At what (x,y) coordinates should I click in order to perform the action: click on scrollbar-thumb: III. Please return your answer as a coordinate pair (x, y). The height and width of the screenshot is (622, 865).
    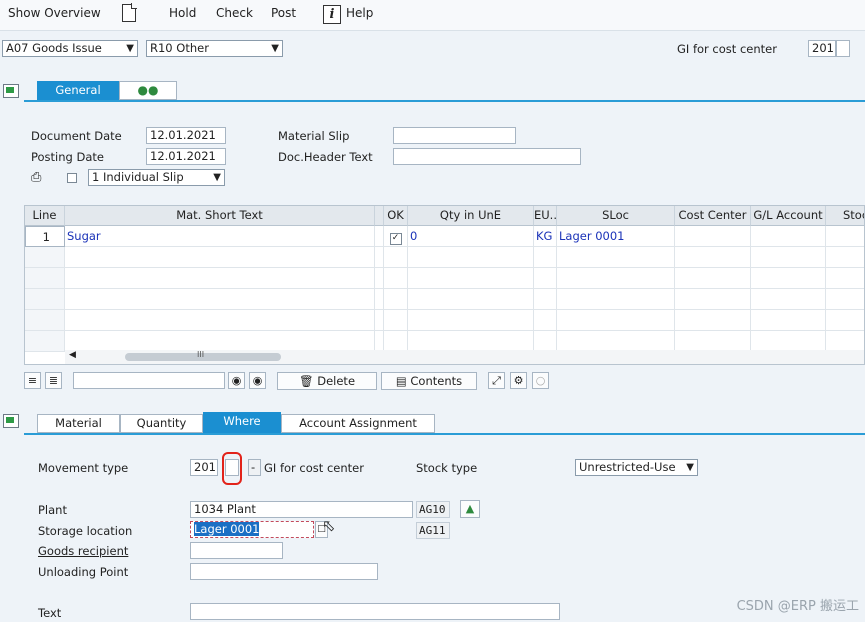
    Looking at the image, I should click on (203, 355).